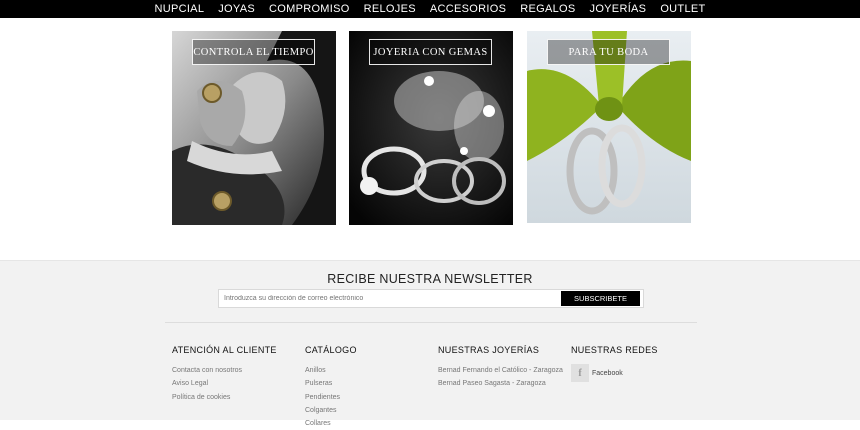 This screenshot has height=430, width=860. I want to click on link-necklaces: Collares, so click(331, 423).